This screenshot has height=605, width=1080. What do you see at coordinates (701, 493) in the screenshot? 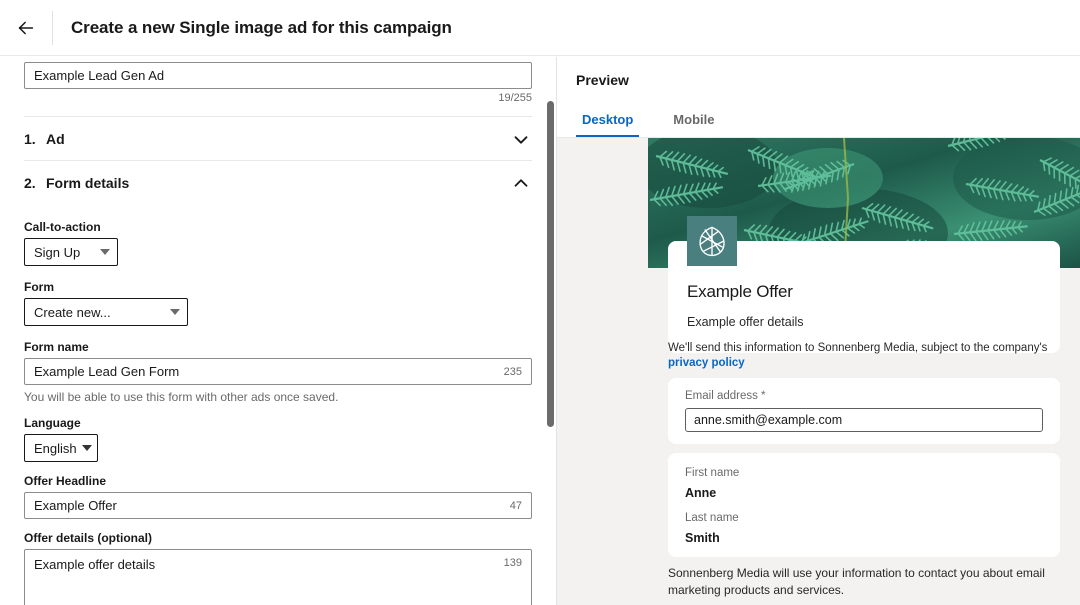
I see `first-name-value: Anne` at bounding box center [701, 493].